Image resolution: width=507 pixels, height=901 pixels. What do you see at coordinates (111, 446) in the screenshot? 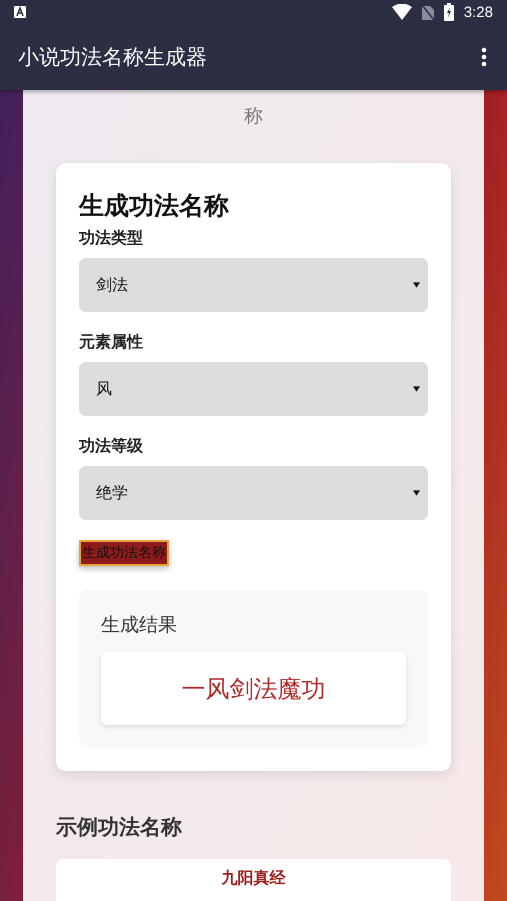
I see `field-label: 功法等级` at bounding box center [111, 446].